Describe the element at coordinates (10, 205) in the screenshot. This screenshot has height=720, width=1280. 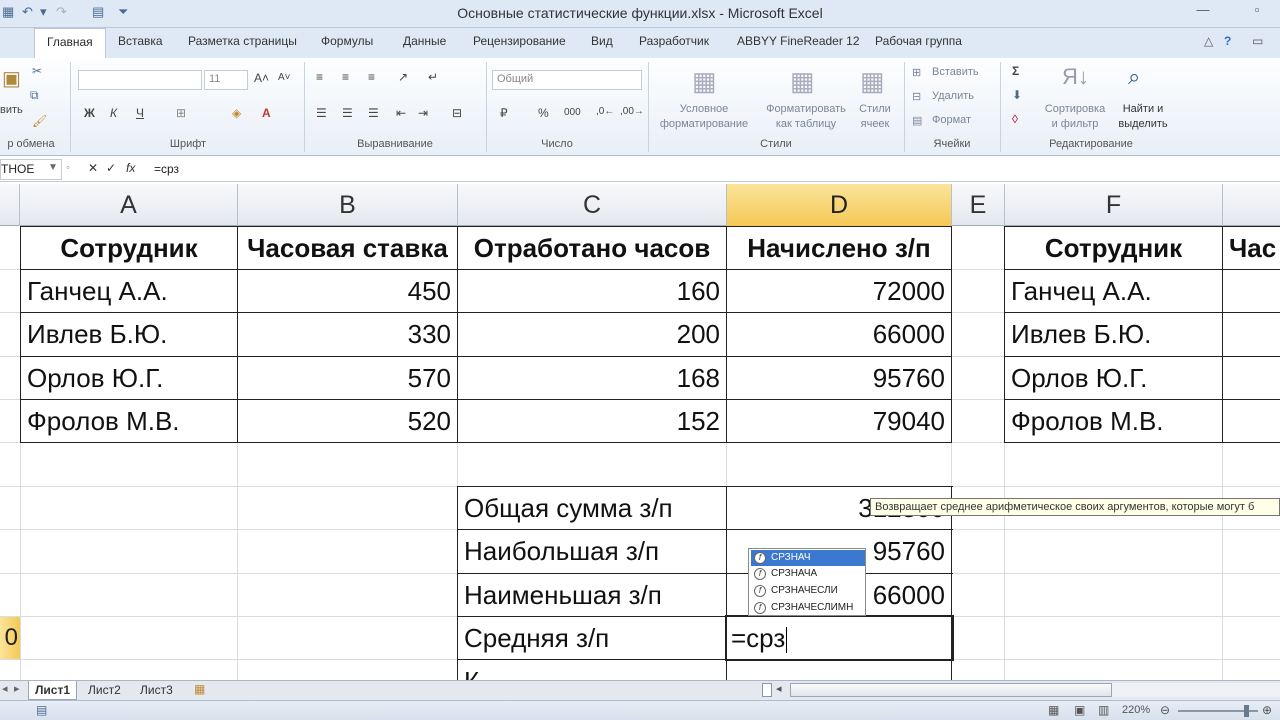
I see `select-all-button` at that location.